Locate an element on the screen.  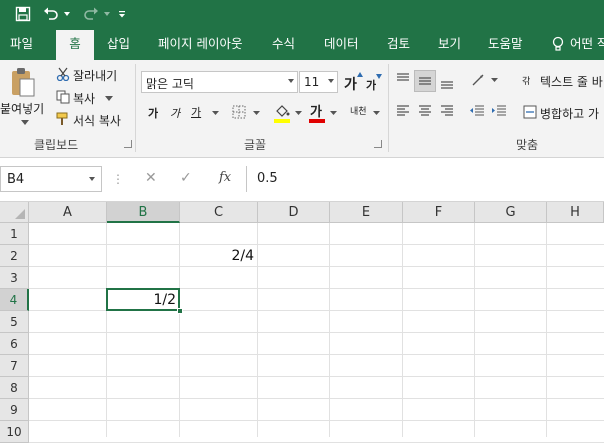
font-color-swatch is located at coordinates (317, 121).